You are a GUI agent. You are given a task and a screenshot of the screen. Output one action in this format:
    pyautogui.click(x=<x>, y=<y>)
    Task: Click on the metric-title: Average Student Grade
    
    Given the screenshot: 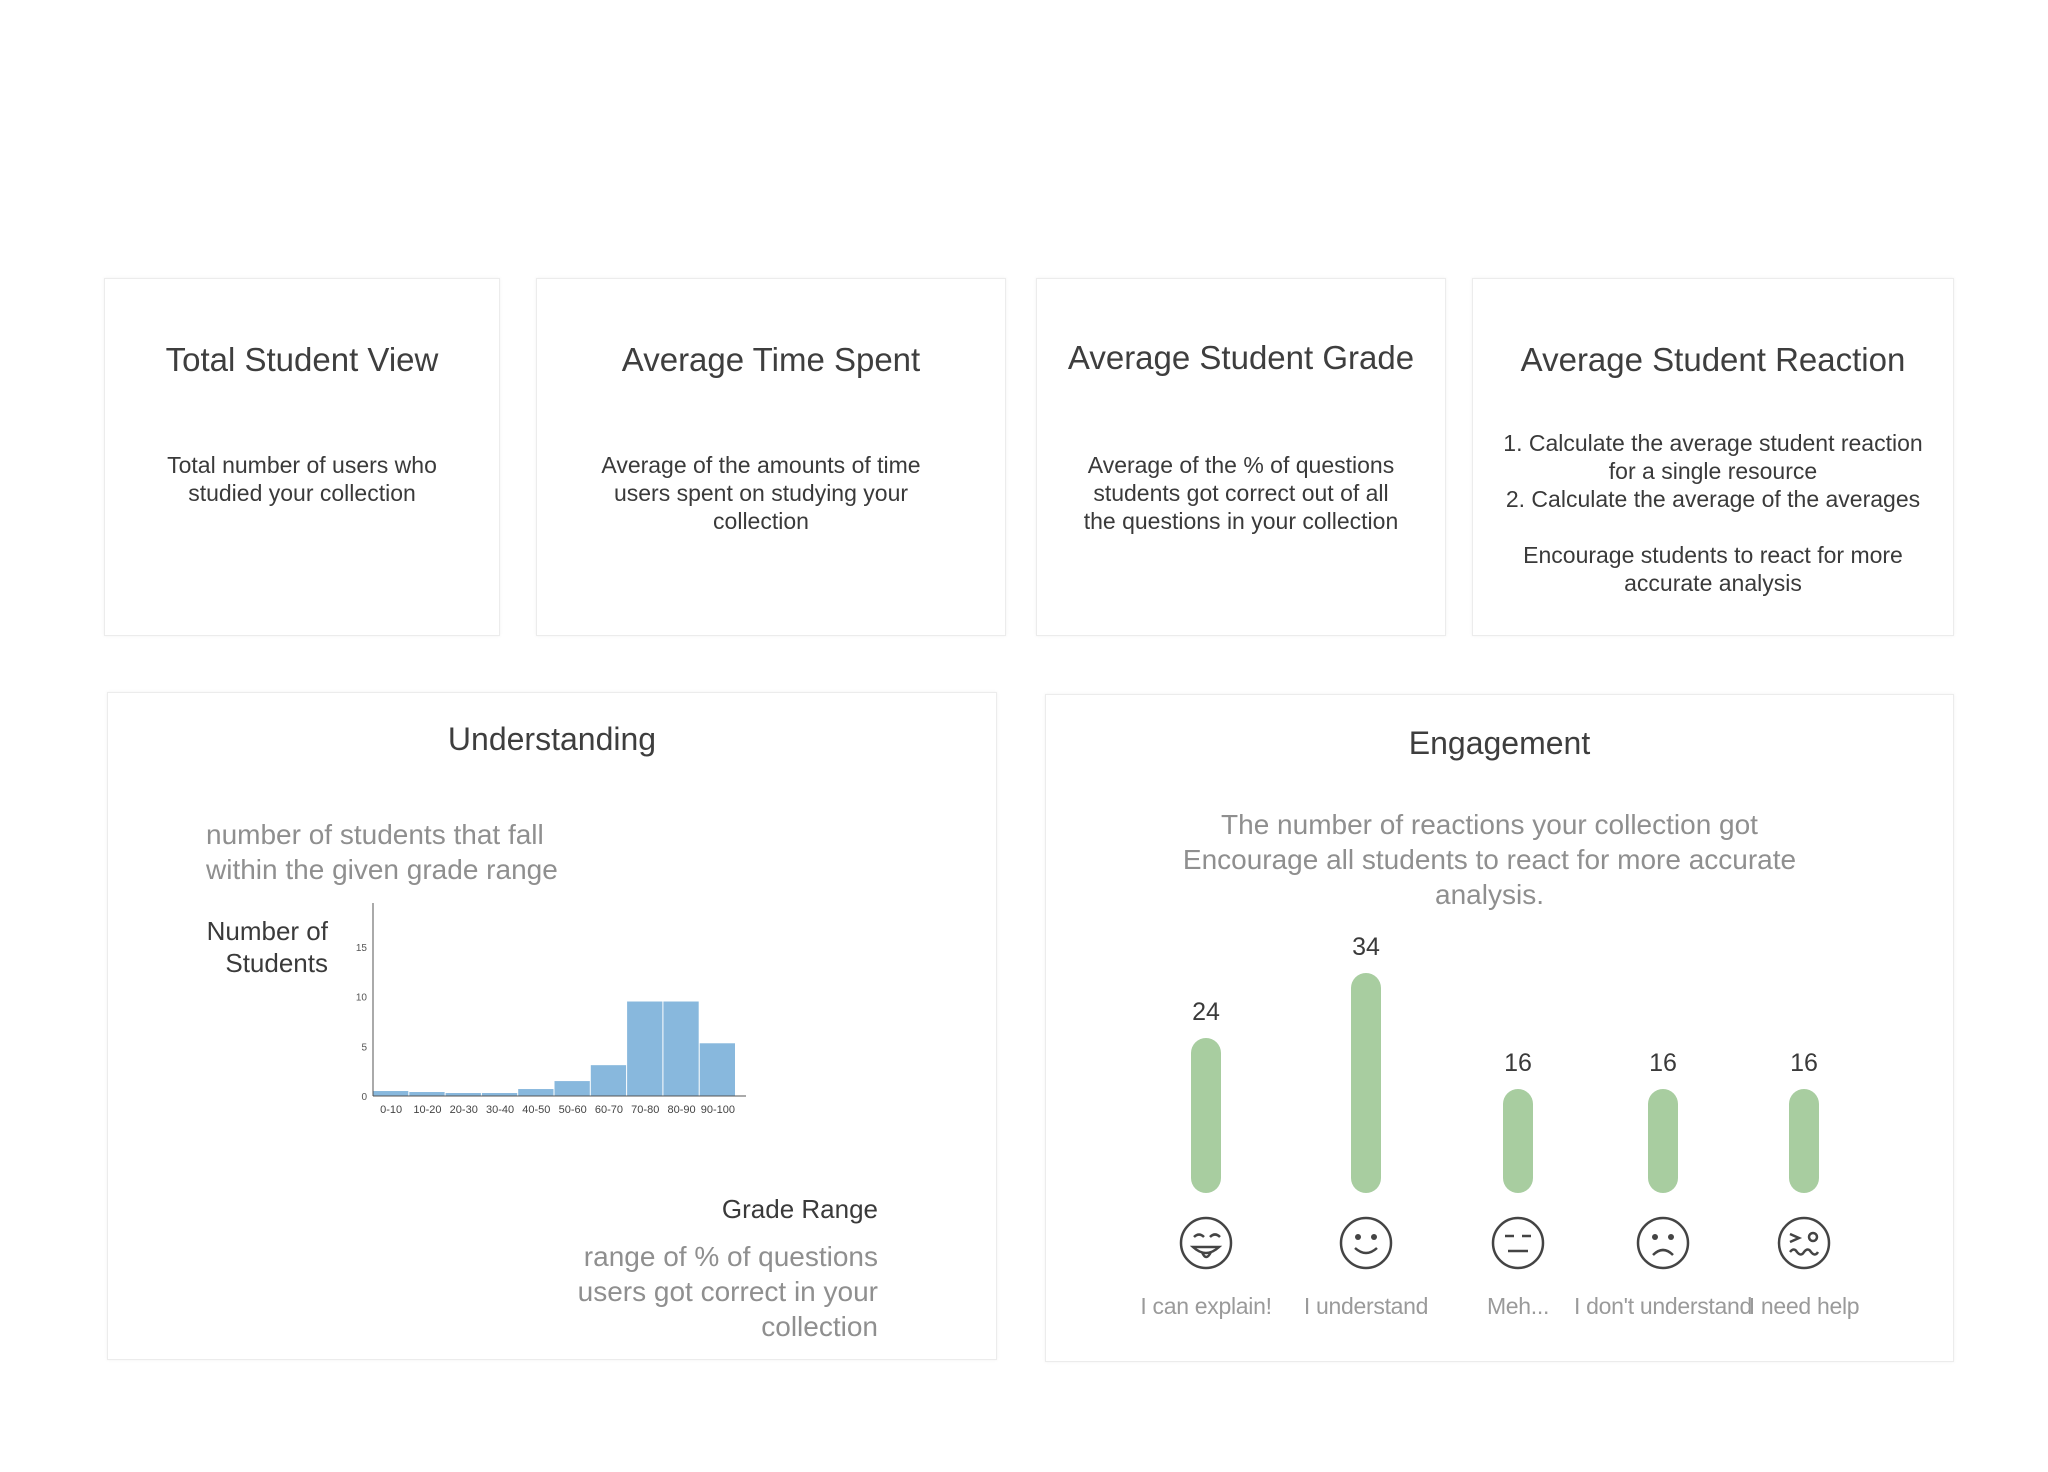 What is the action you would take?
    pyautogui.click(x=1241, y=357)
    